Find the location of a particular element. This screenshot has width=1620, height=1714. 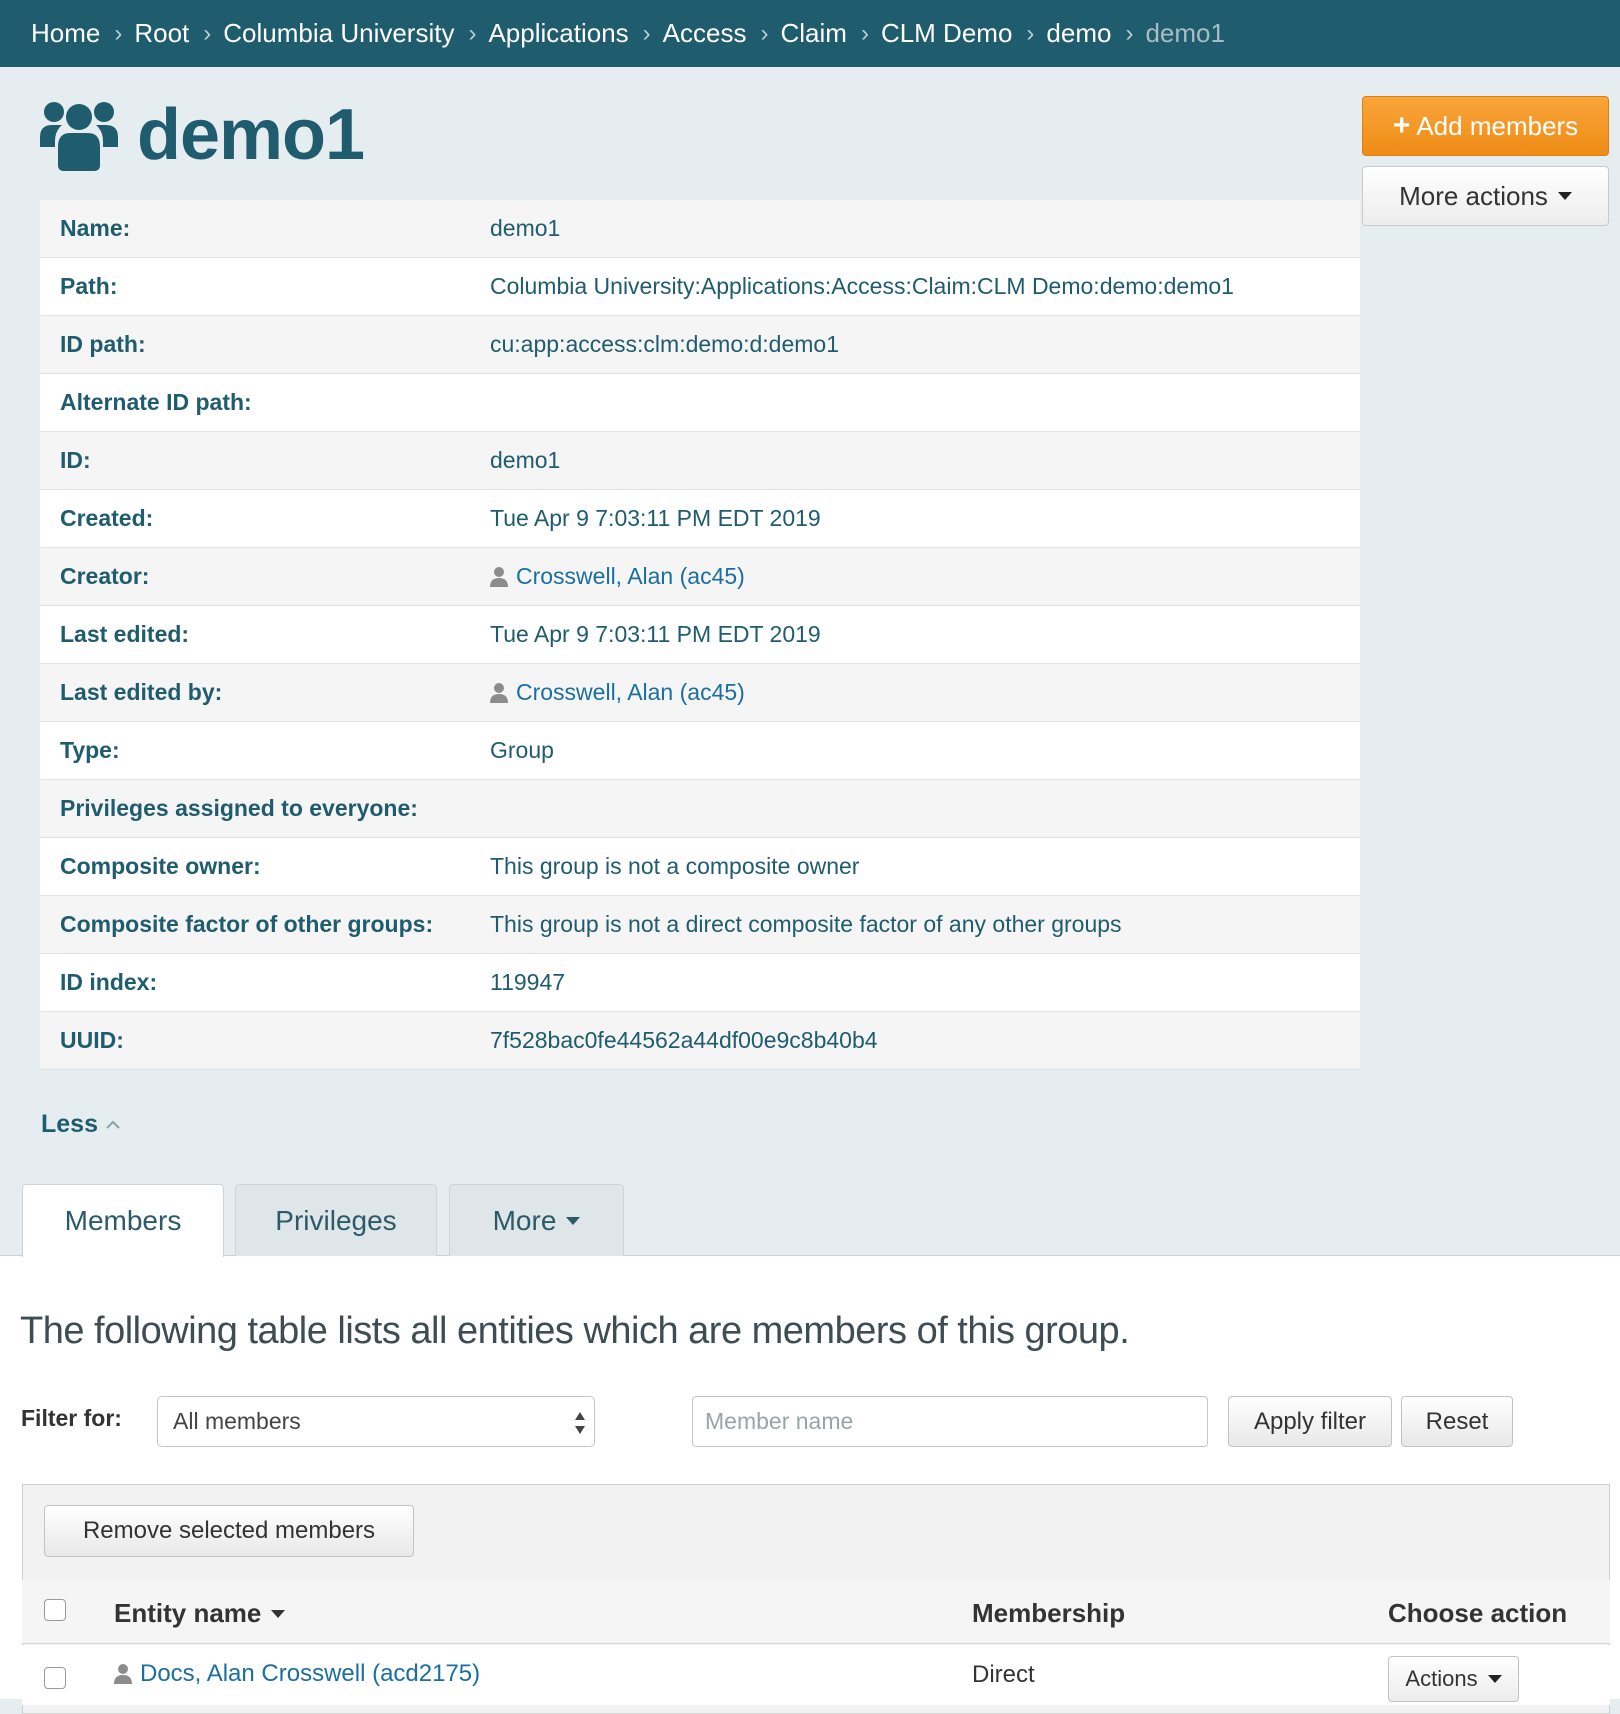

select-all-checkbox is located at coordinates (55, 1610).